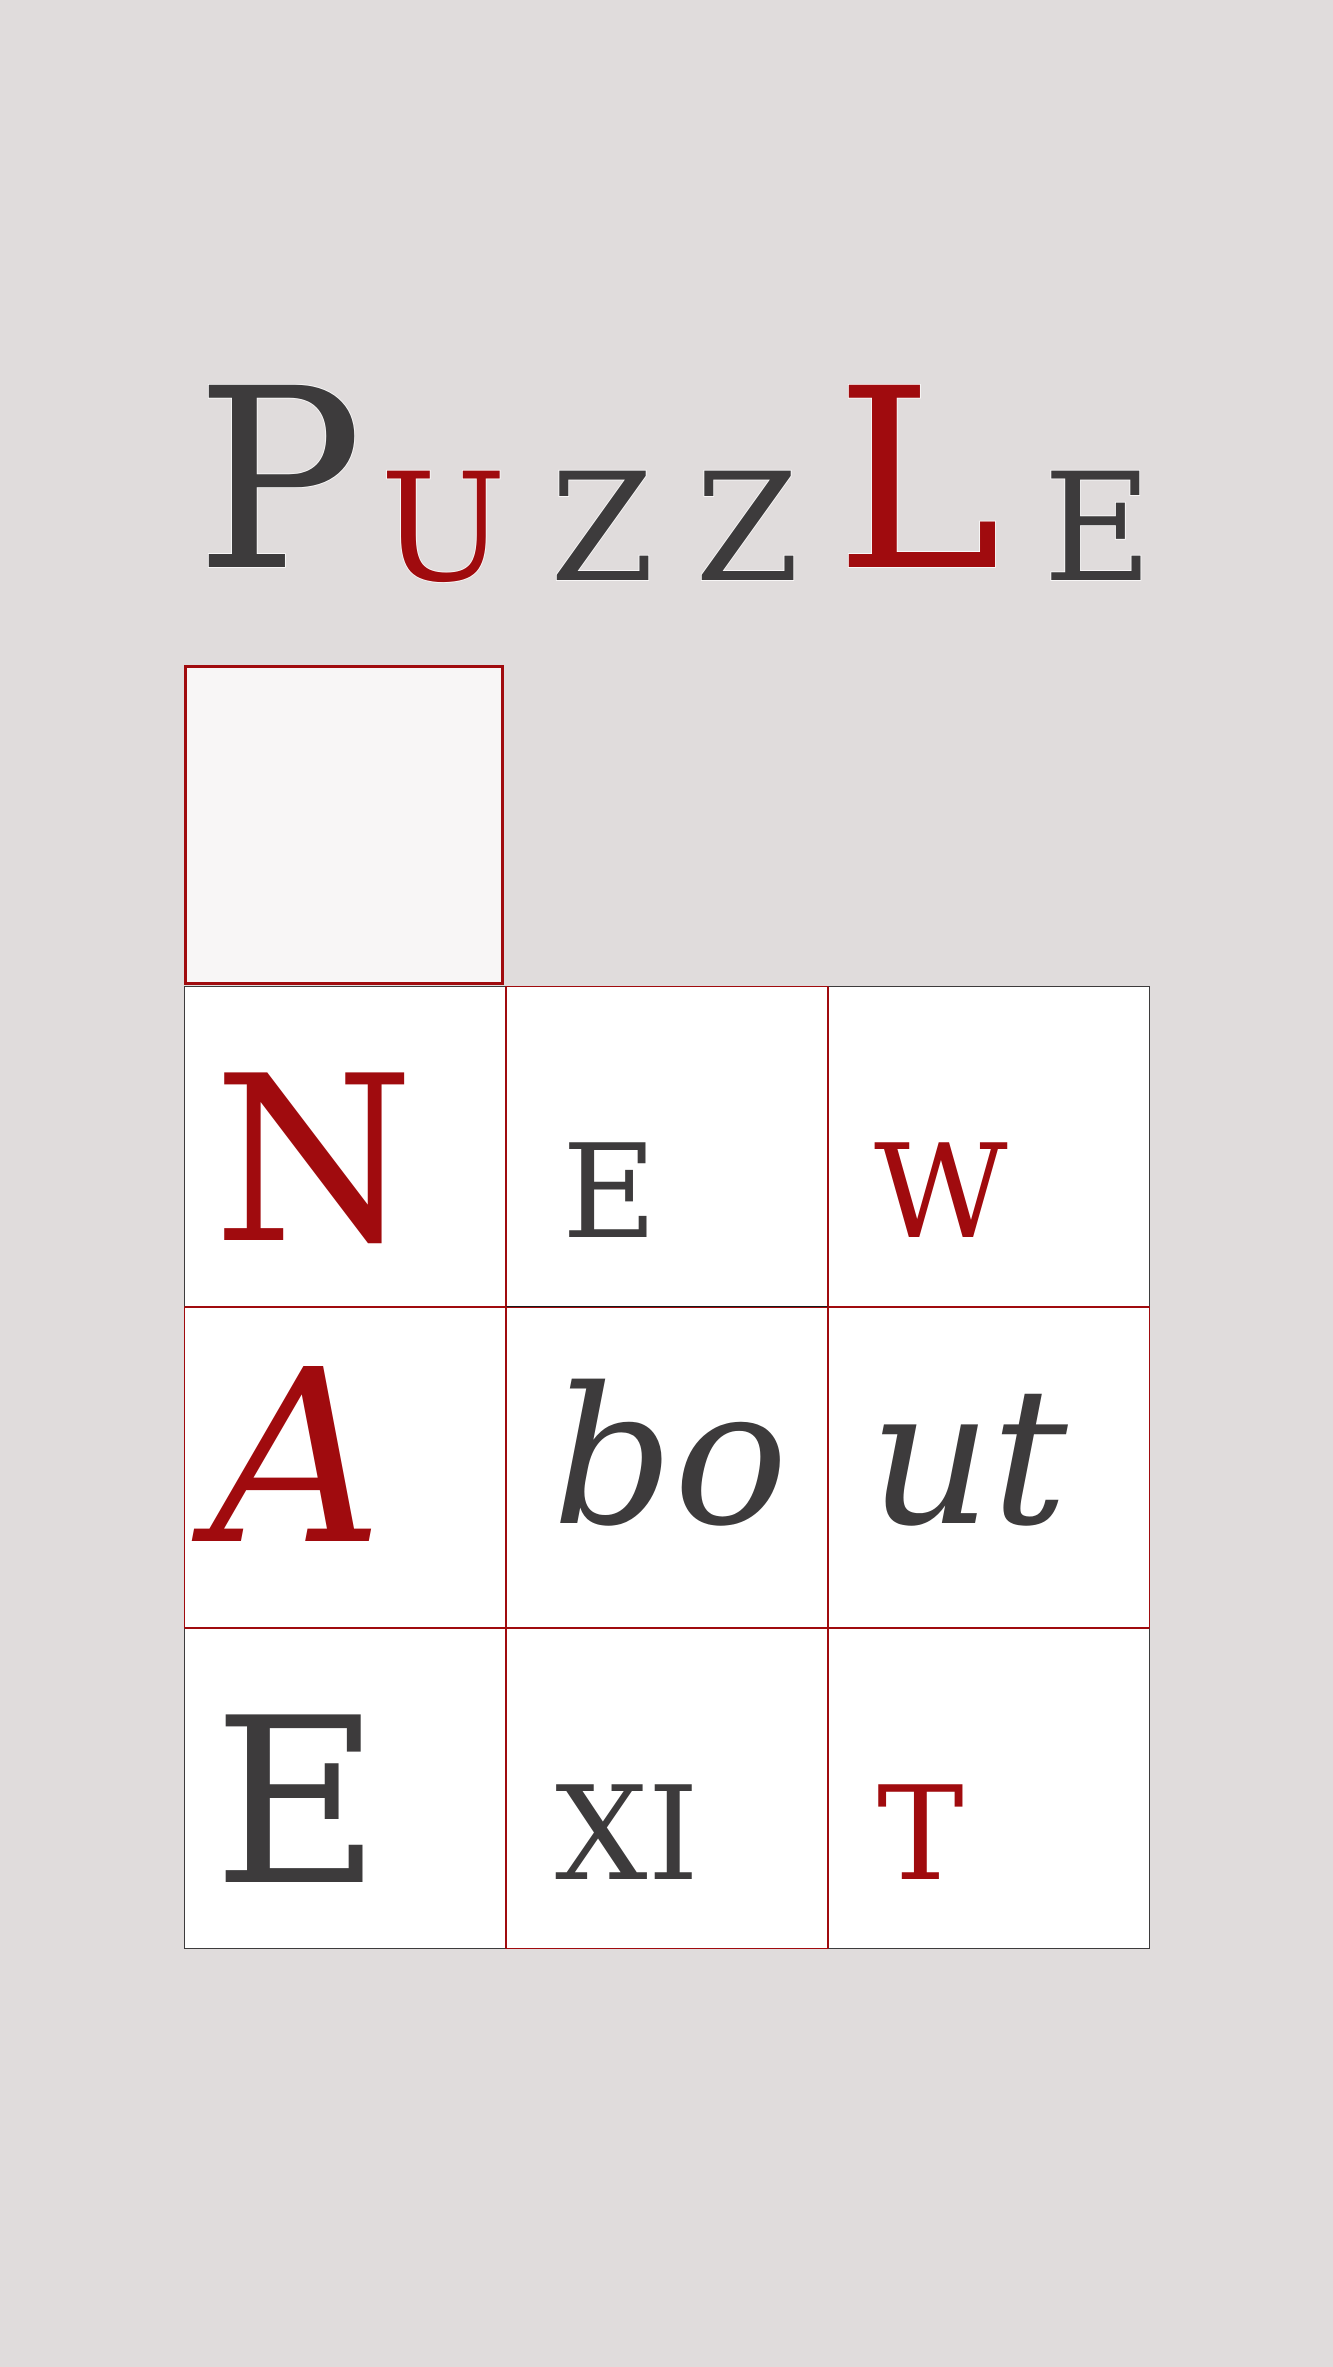 This screenshot has height=2367, width=1333. I want to click on tile-label: N, so click(314, 1161).